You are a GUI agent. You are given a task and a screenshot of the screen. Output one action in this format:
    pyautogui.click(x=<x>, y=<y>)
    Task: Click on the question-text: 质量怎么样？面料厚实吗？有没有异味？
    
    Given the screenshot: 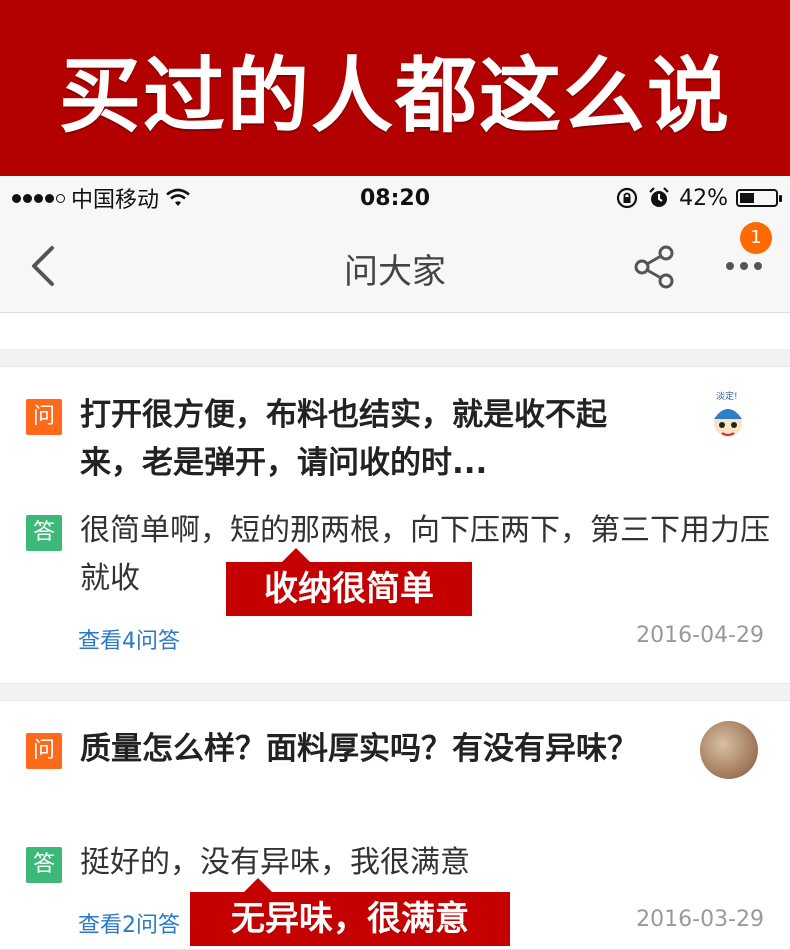 What is the action you would take?
    pyautogui.click(x=360, y=749)
    